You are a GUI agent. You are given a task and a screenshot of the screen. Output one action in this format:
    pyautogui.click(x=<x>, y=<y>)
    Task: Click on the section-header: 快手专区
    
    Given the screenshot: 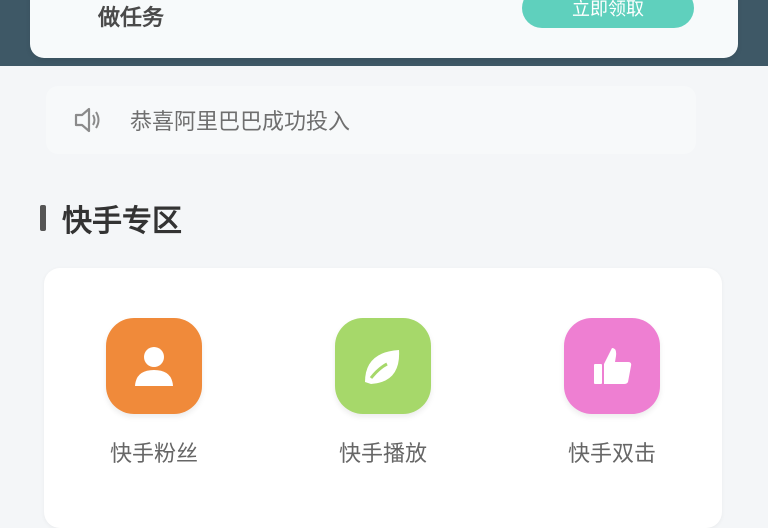 What is the action you would take?
    pyautogui.click(x=111, y=218)
    